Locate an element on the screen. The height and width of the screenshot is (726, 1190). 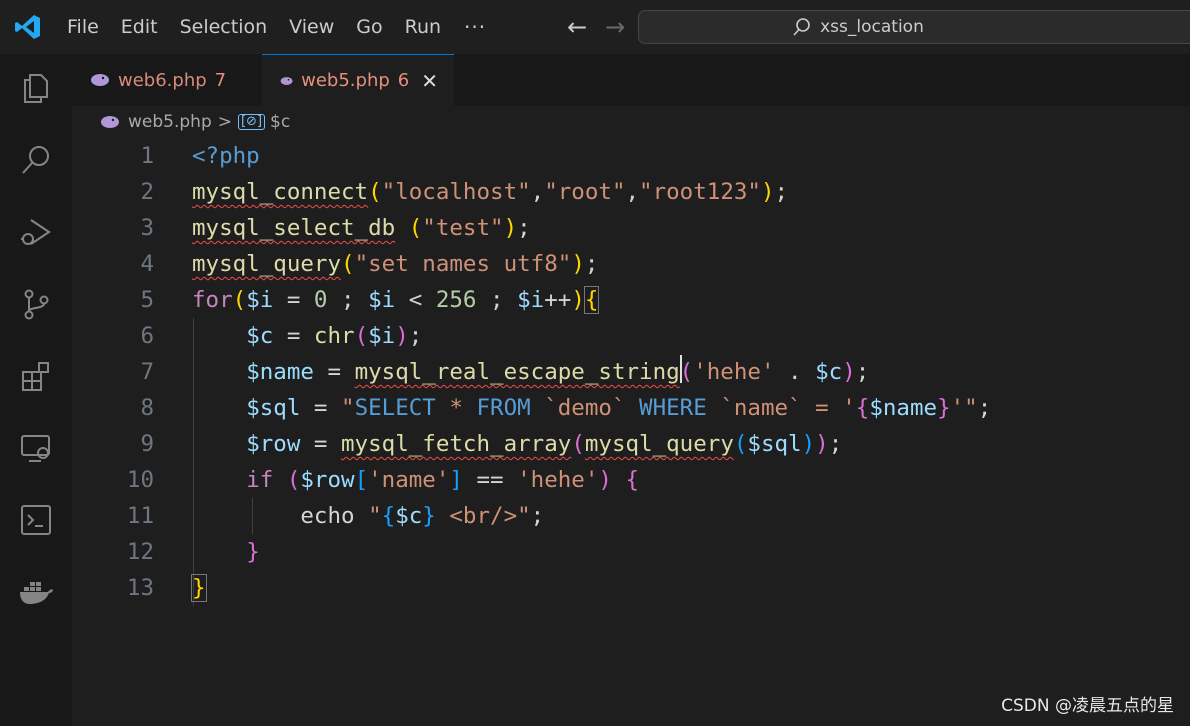
code-text: for($i = 0 ; $i < 256 ; $i++){ is located at coordinates (396, 300).